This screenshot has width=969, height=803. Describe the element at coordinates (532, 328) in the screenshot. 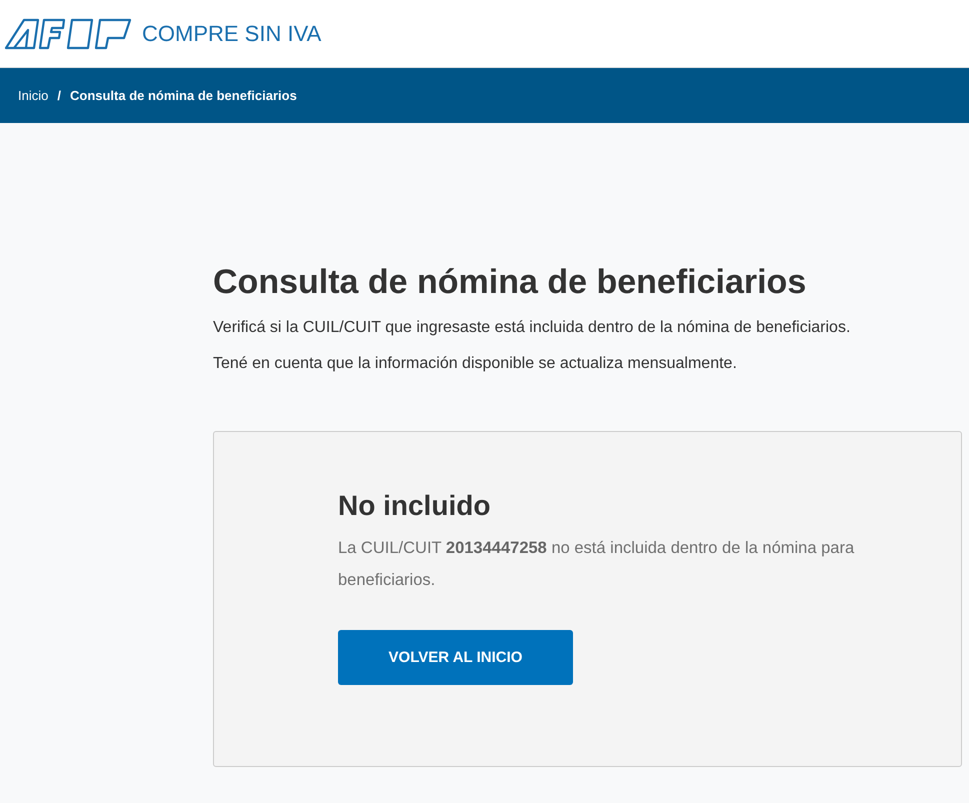

I see `intro-text: Verificá si la CUIL/CUIT que ingresaste está incluida dentro de la nómina de beneficiarios.` at that location.